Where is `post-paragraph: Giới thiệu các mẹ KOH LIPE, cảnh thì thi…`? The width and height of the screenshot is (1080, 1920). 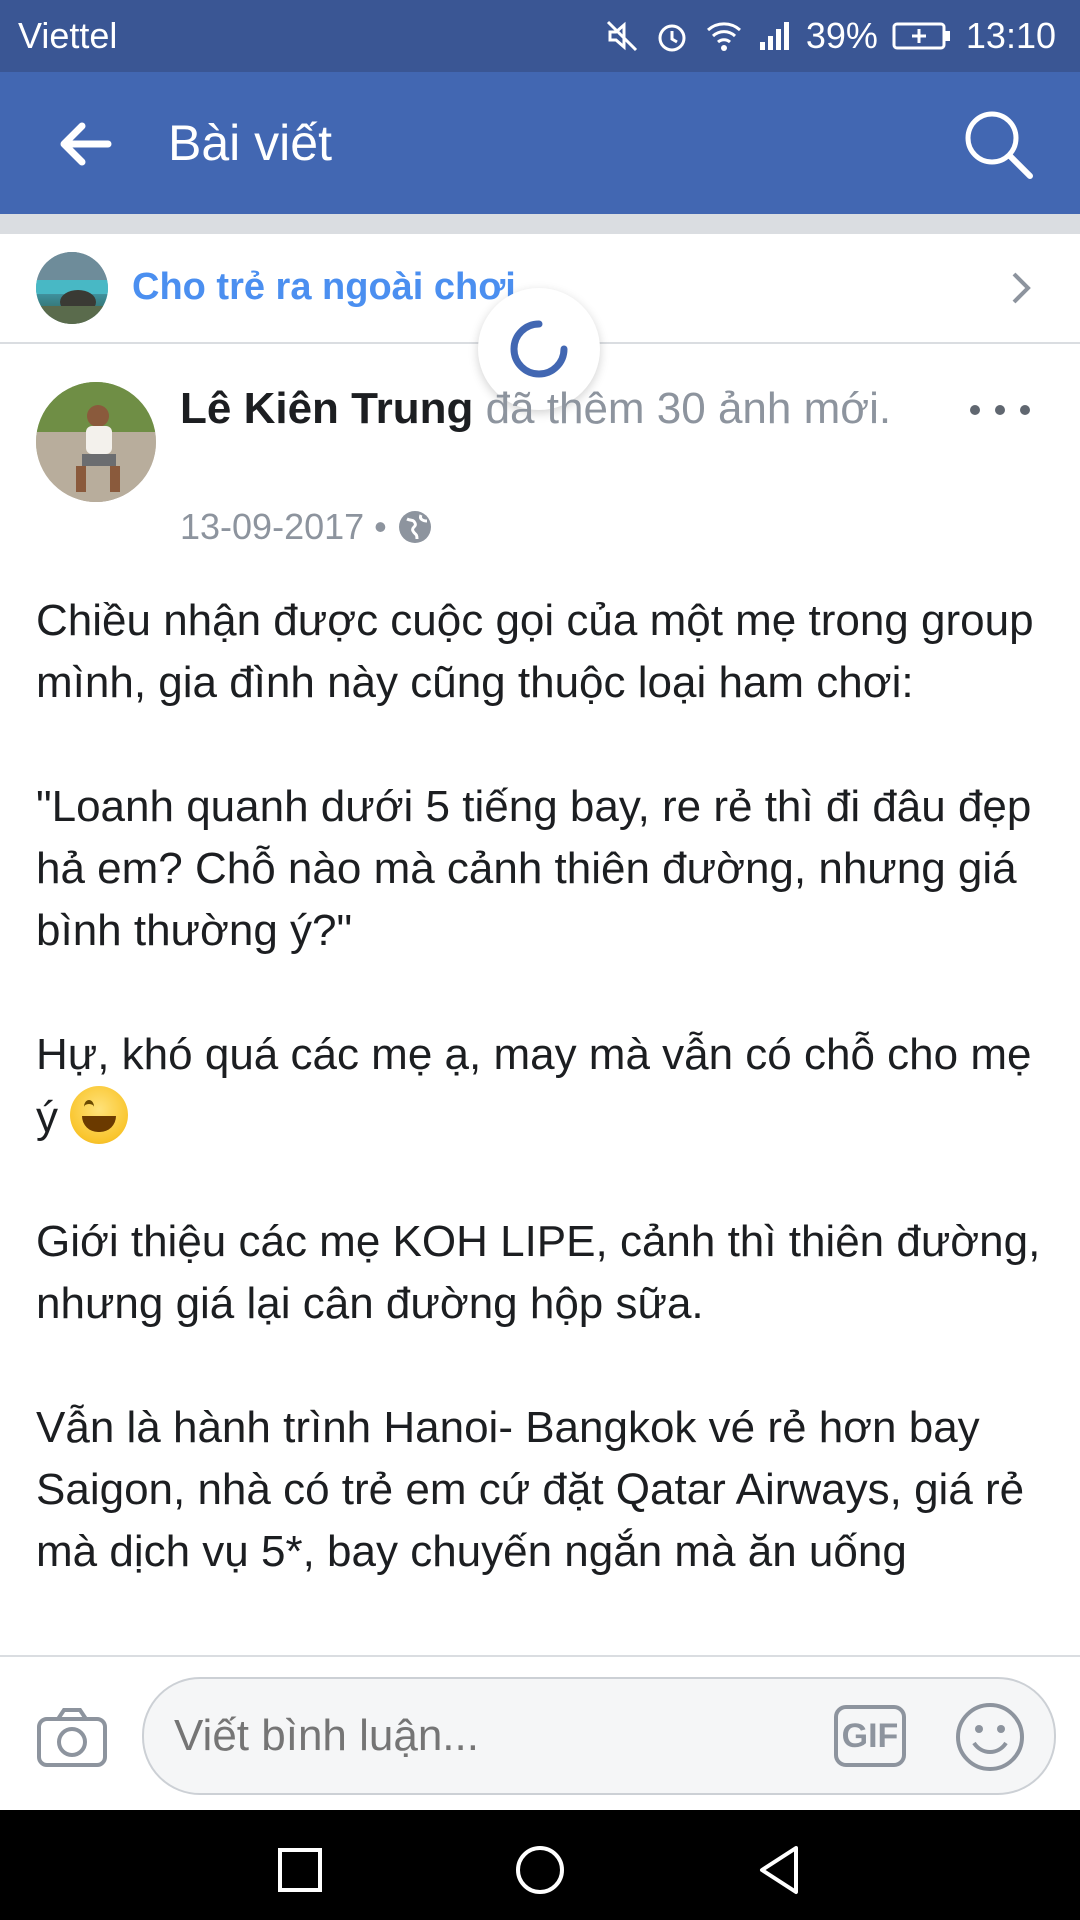
post-paragraph: Giới thiệu các mẹ KOH LIPE, cảnh thì thi… is located at coordinates (544, 1272).